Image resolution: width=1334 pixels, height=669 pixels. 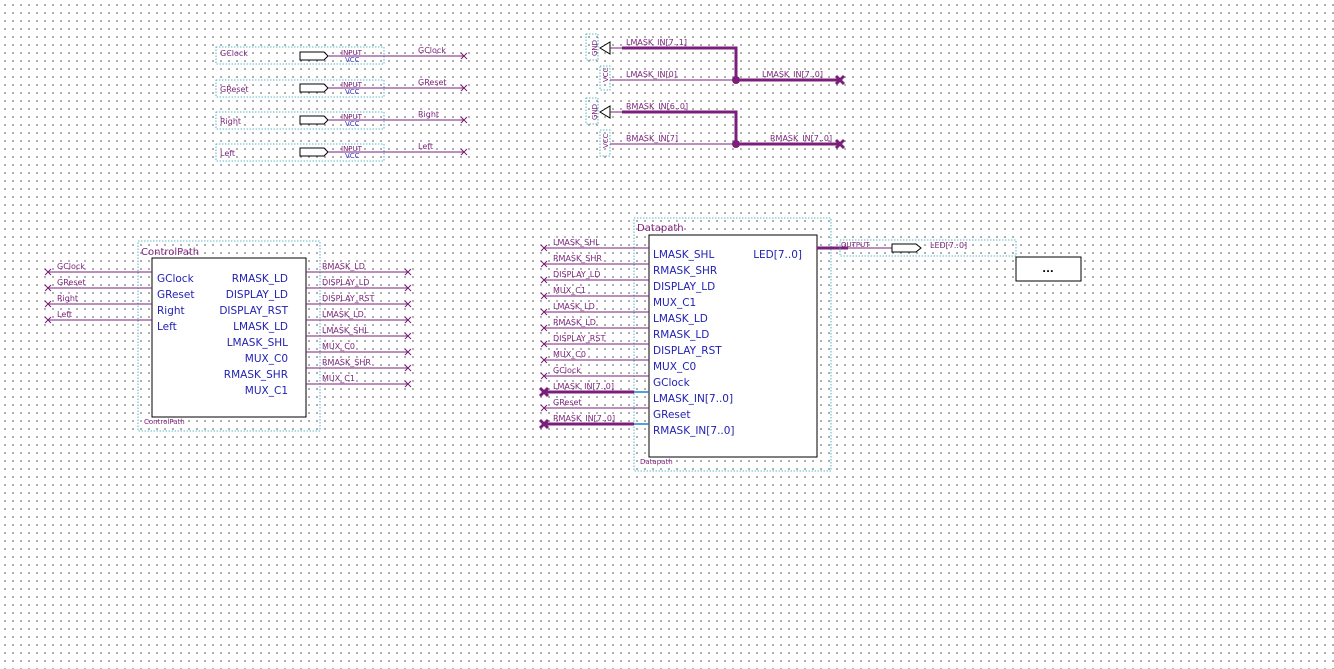 I want to click on controlpath-input-wires: GClock GReset Right Left, so click(x=98, y=293).